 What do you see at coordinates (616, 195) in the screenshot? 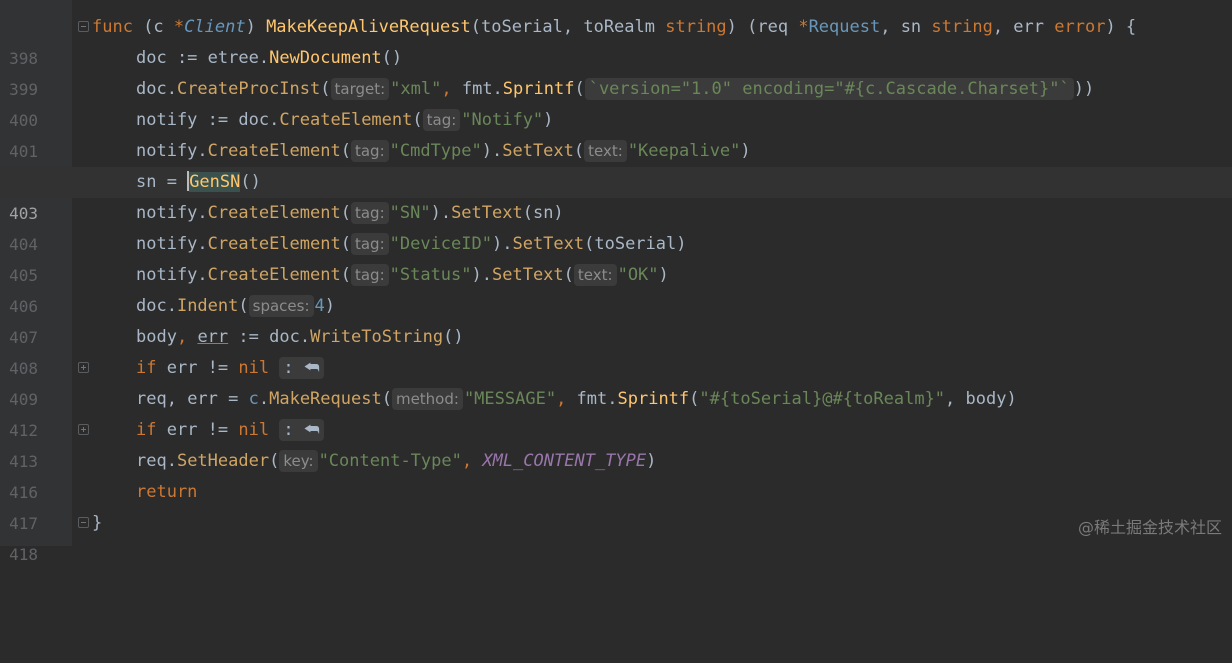
I see `code-line-403-current: 403 sn = GenSN()` at bounding box center [616, 195].